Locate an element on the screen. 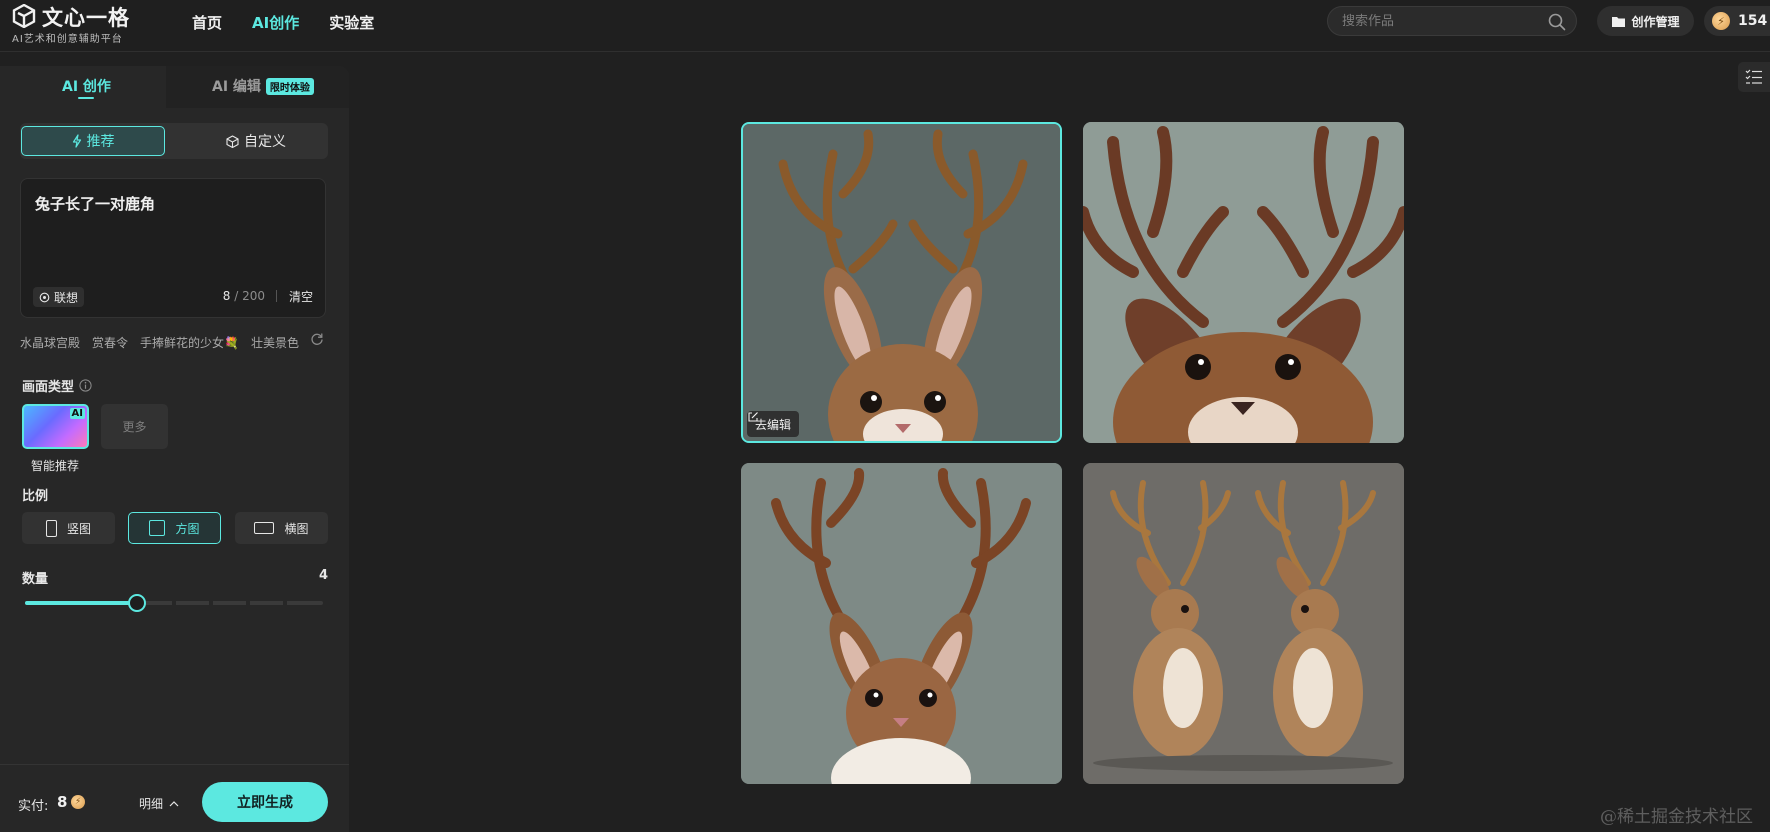 The image size is (1770, 832). points-balance: ⚡ 154 is located at coordinates (1737, 21).